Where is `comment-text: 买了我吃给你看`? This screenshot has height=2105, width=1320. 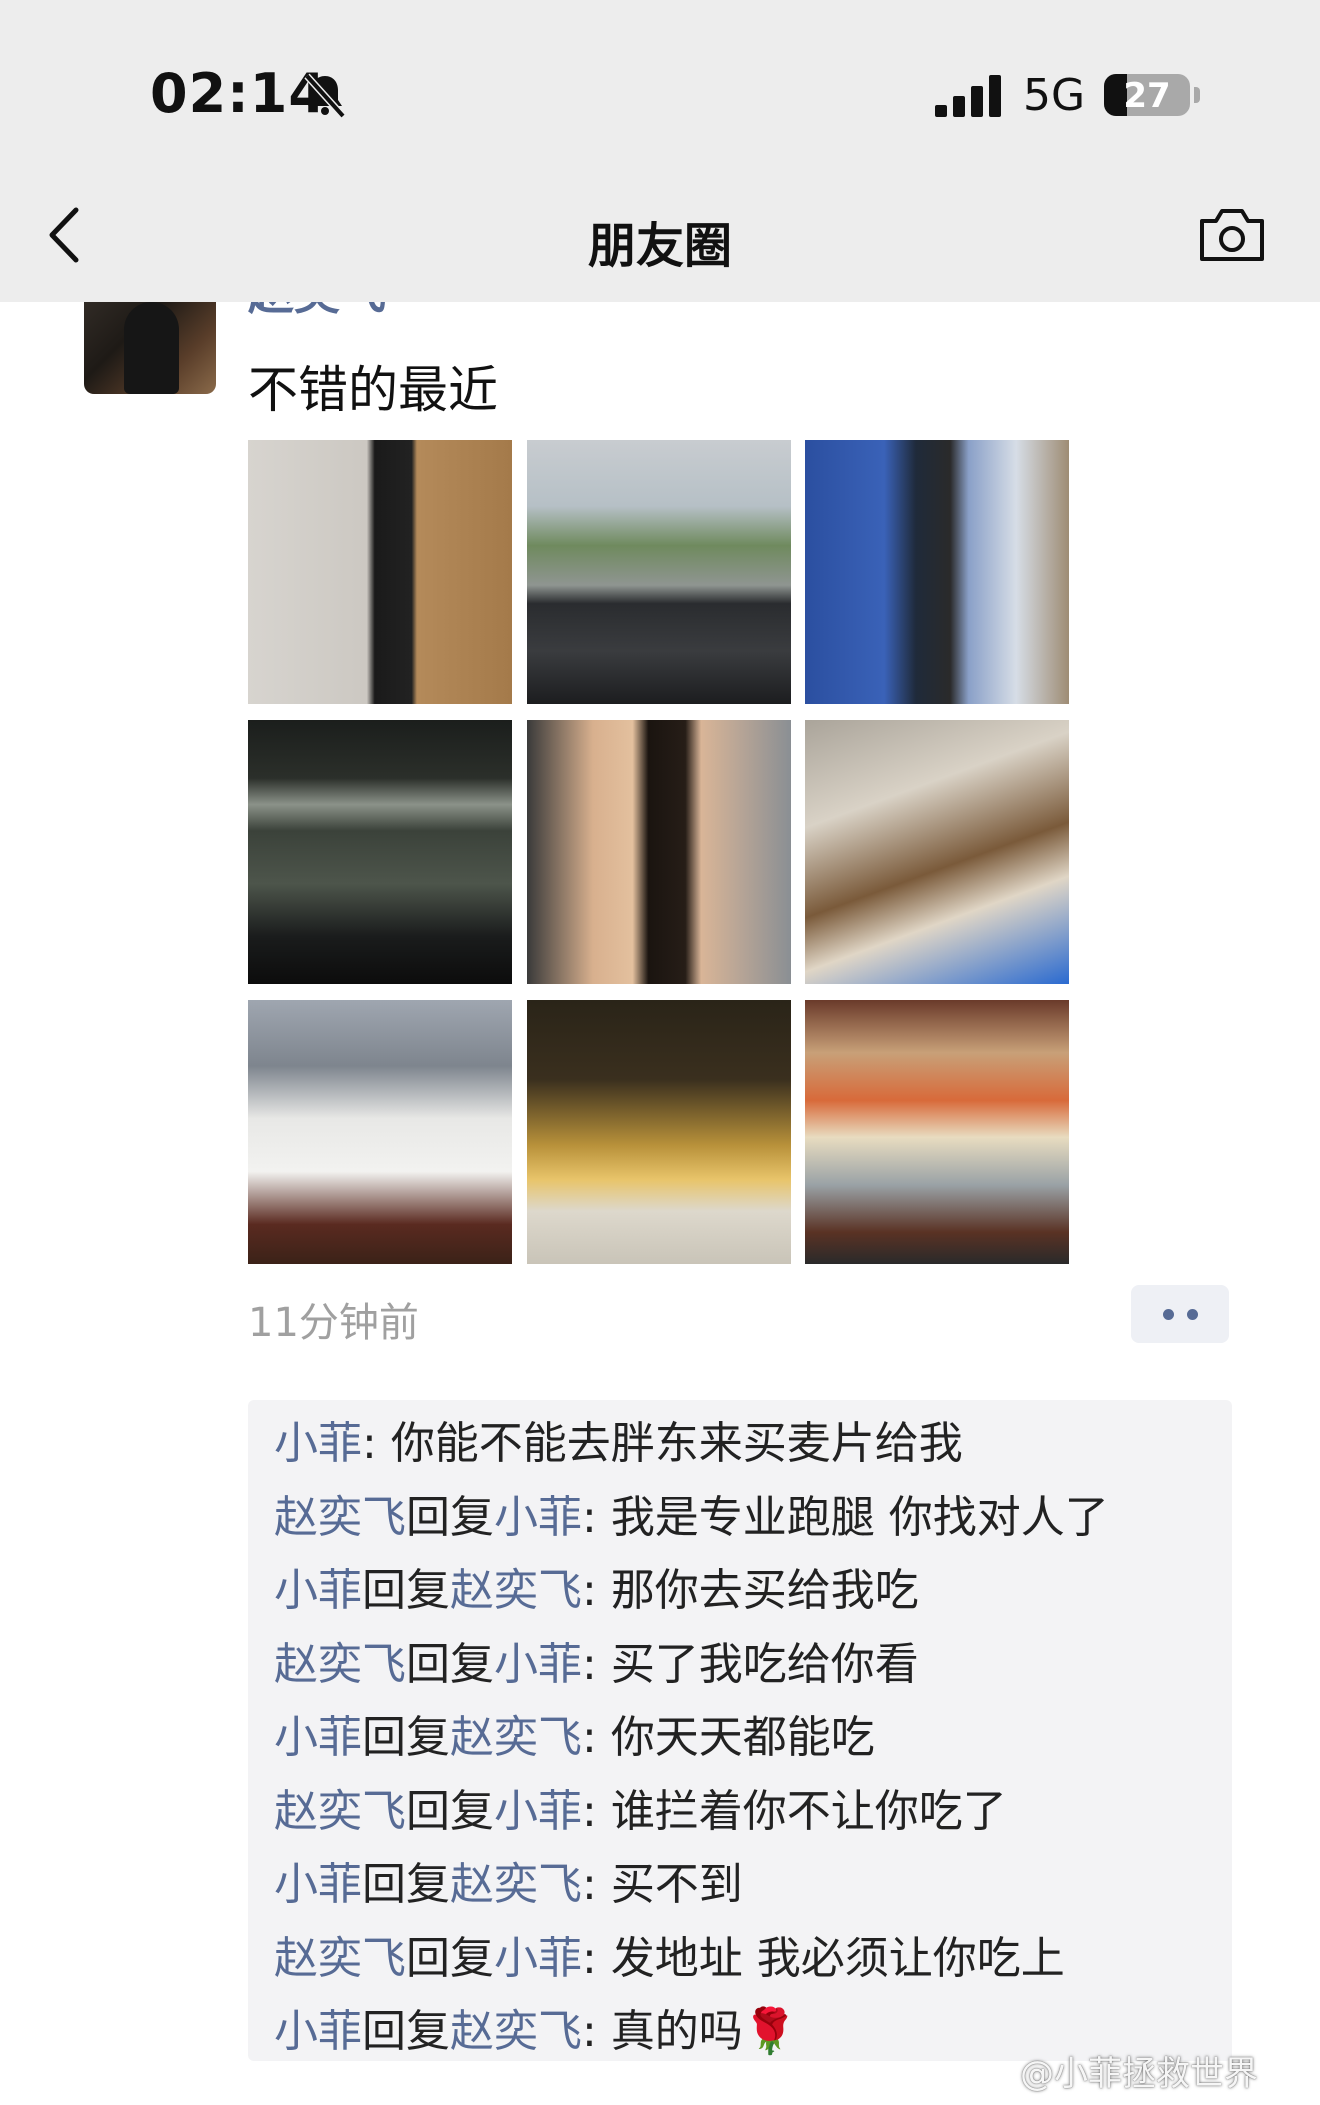 comment-text: 买了我吃给你看 is located at coordinates (764, 1664).